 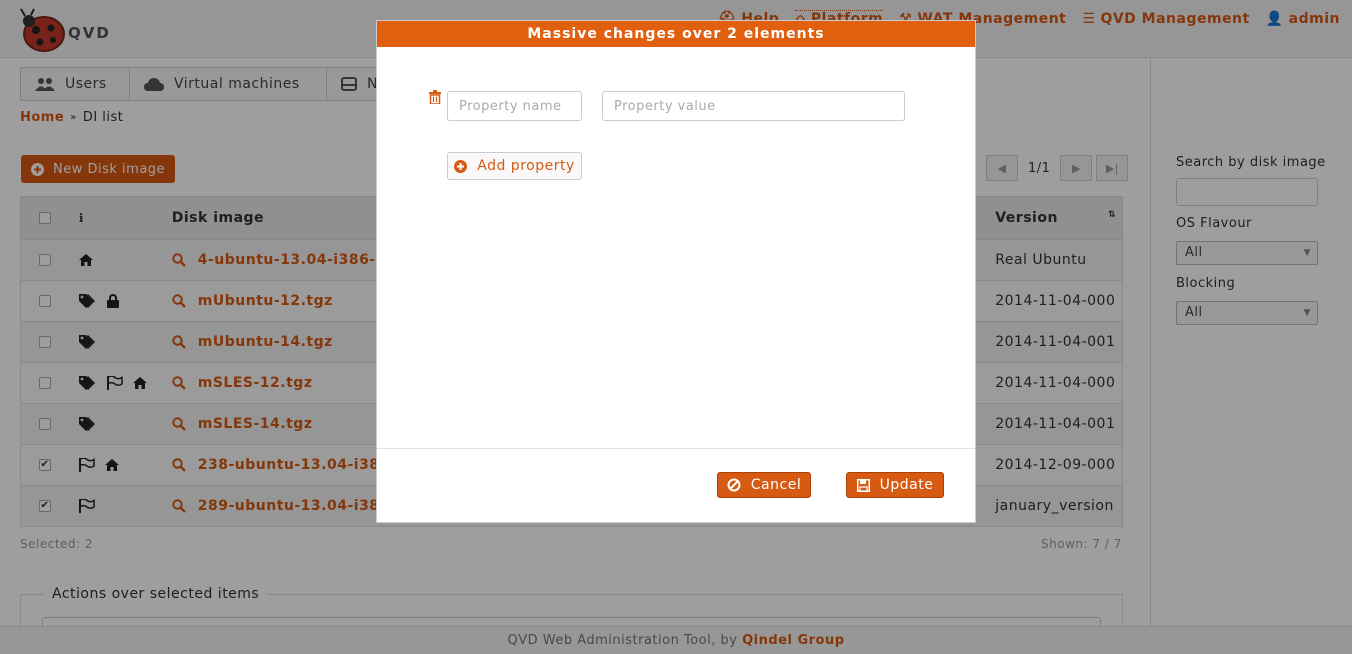 What do you see at coordinates (514, 106) in the screenshot?
I see `property-name-input` at bounding box center [514, 106].